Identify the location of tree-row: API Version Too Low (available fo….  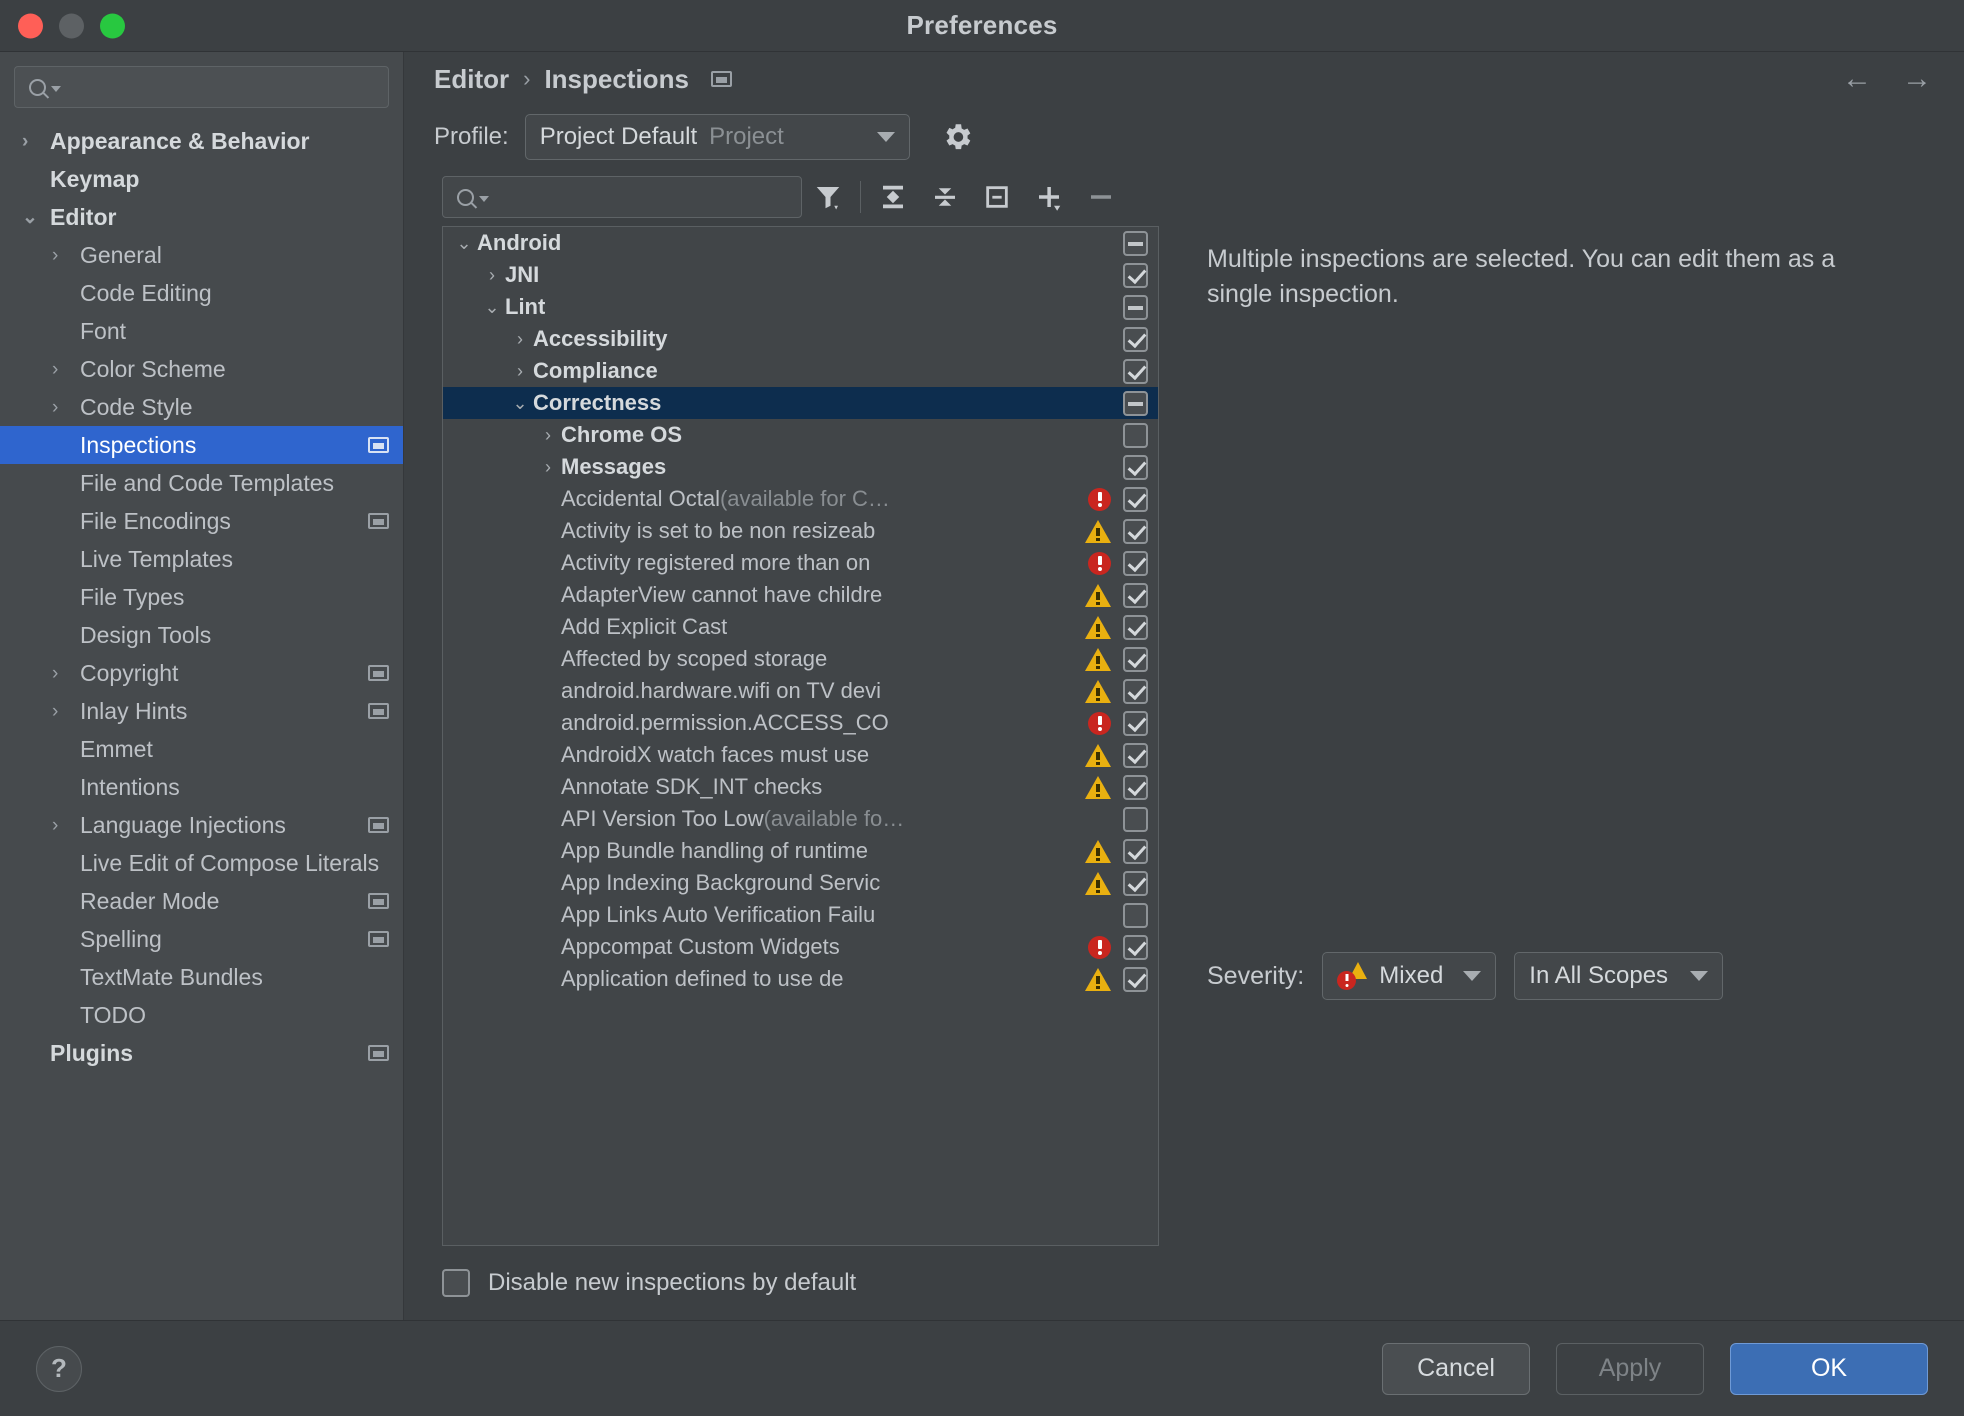
(800, 819).